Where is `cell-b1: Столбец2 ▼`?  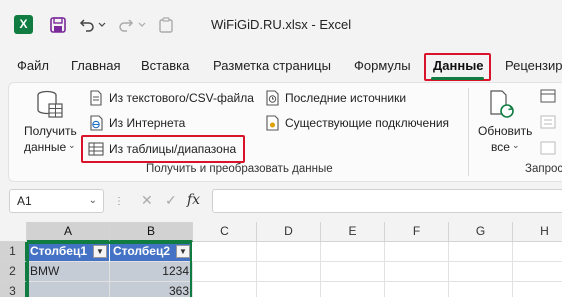 cell-b1: Столбец2 ▼ is located at coordinates (151, 252).